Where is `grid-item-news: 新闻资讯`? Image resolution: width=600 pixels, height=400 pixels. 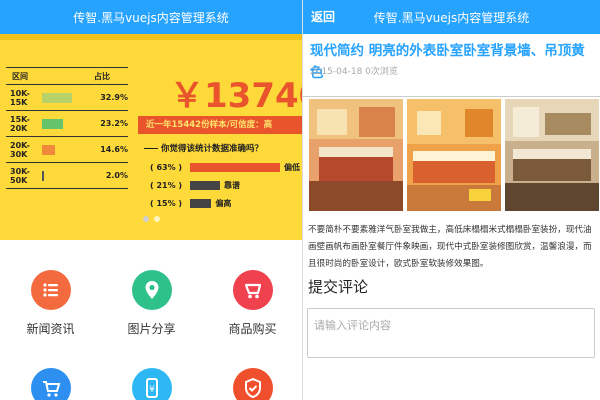
grid-item-news: 新闻资讯 is located at coordinates (50, 303).